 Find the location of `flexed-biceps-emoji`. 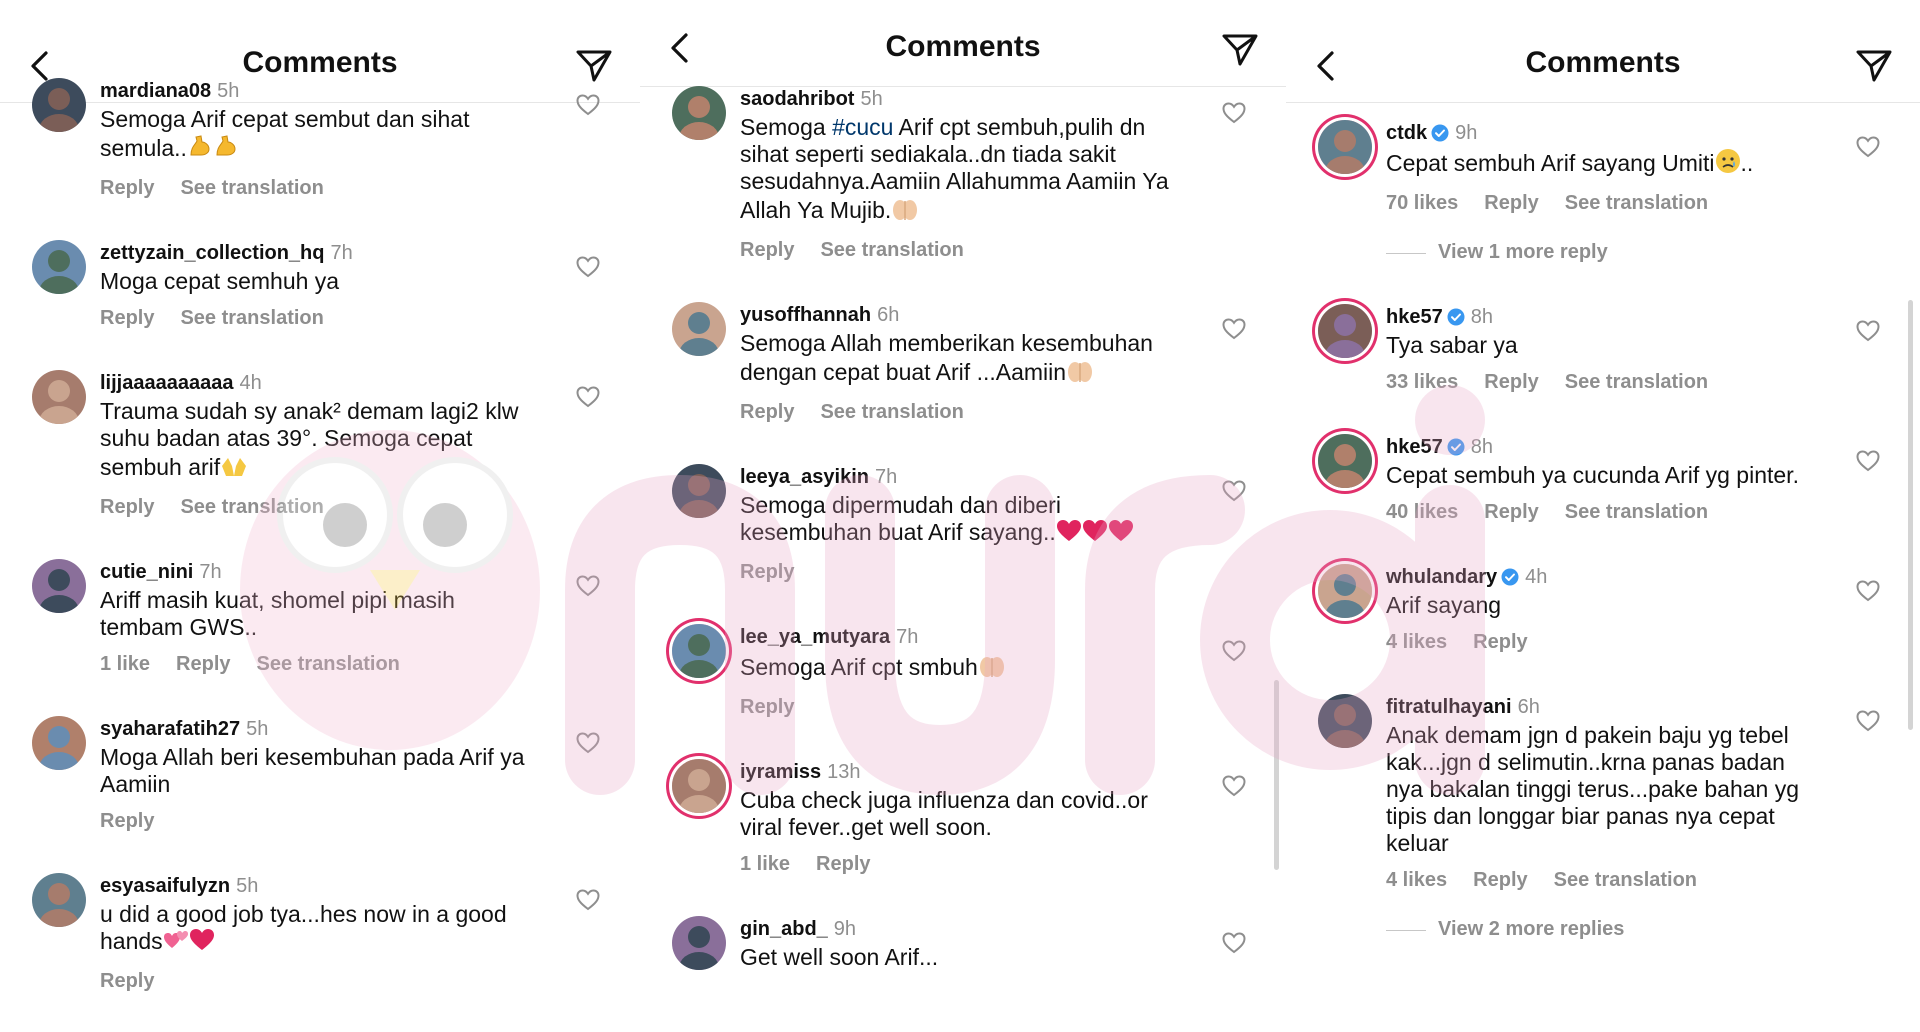

flexed-biceps-emoji is located at coordinates (200, 149).